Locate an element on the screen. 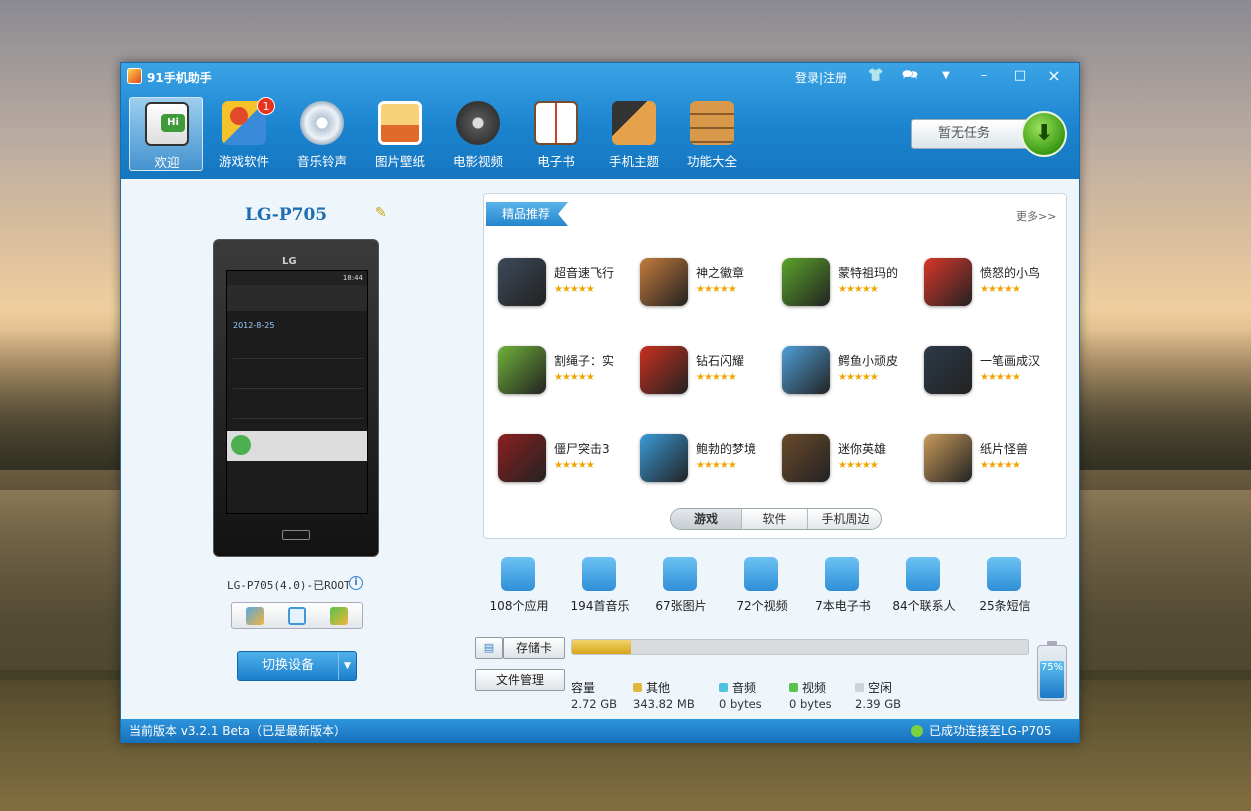  info-icon: i is located at coordinates (356, 583).